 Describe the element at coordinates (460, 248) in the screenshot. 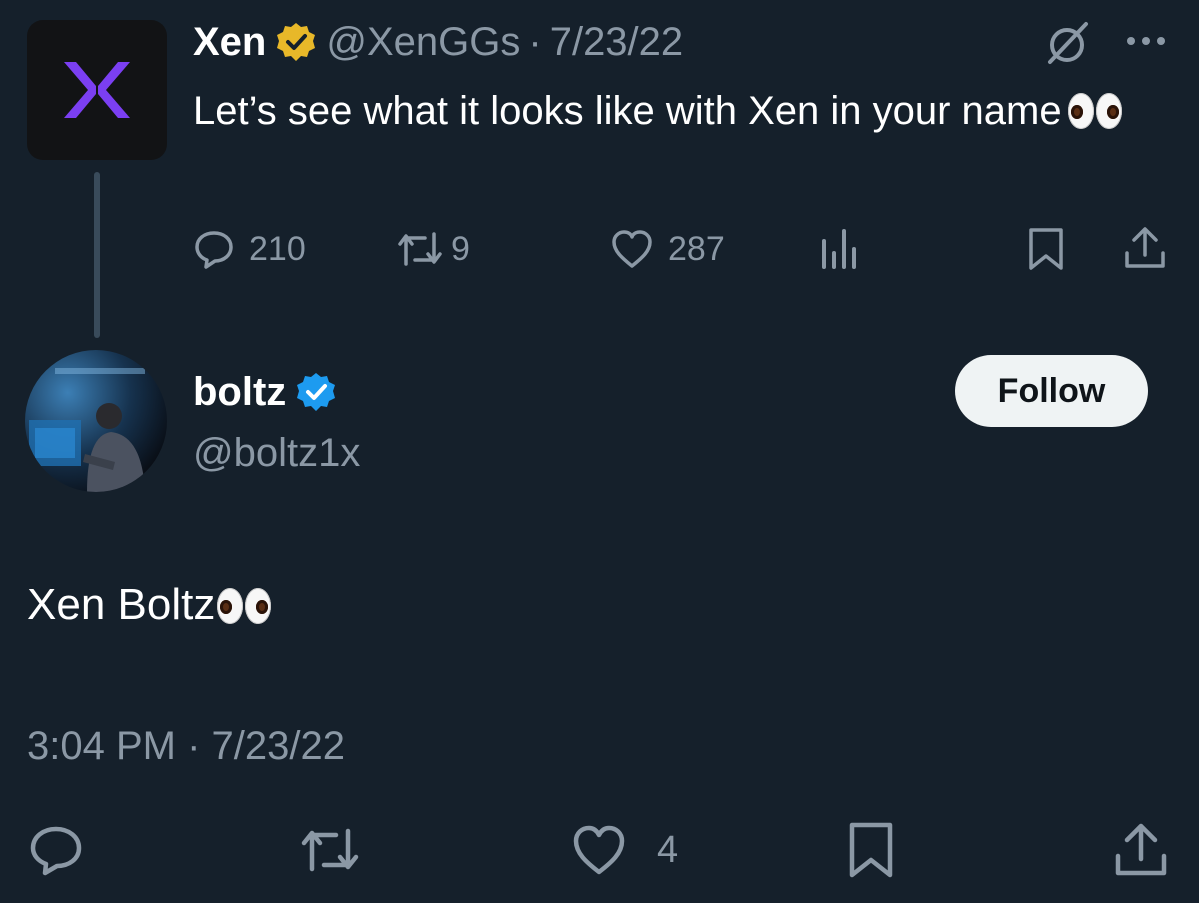

I see `repost-count: 9` at that location.